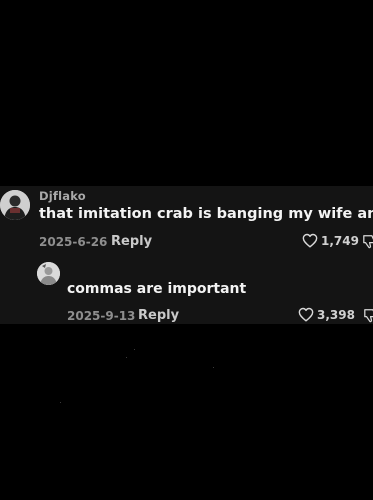 The image size is (373, 500). Describe the element at coordinates (336, 314) in the screenshot. I see `like-count: 3,398` at that location.